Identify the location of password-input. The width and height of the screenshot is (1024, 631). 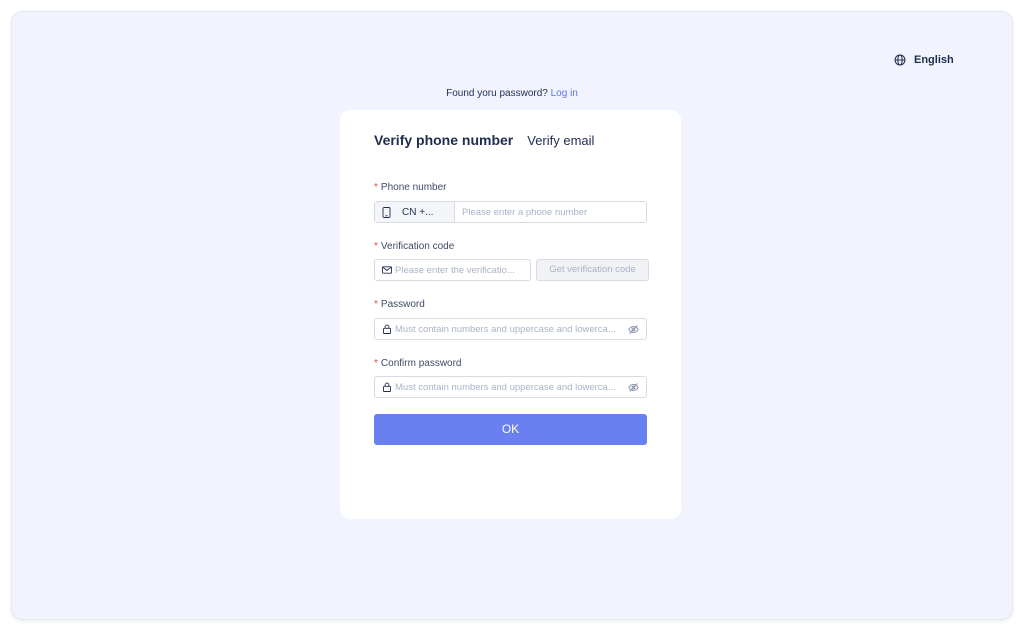
(510, 329).